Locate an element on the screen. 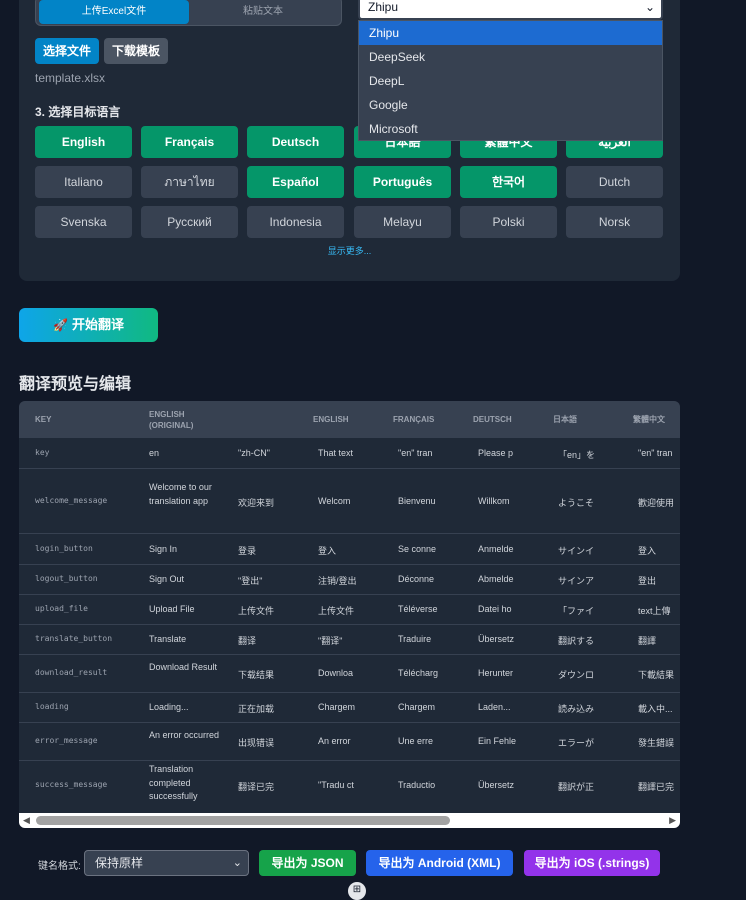 This screenshot has height=900, width=746. cell-key: translate_button is located at coordinates (74, 638).